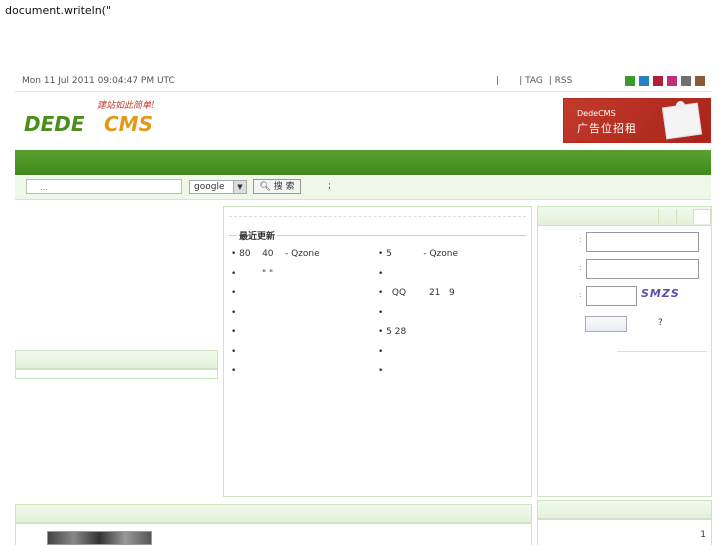  Describe the element at coordinates (416, 293) in the screenshot. I see `latest-list-item: • QQ 21 9` at that location.